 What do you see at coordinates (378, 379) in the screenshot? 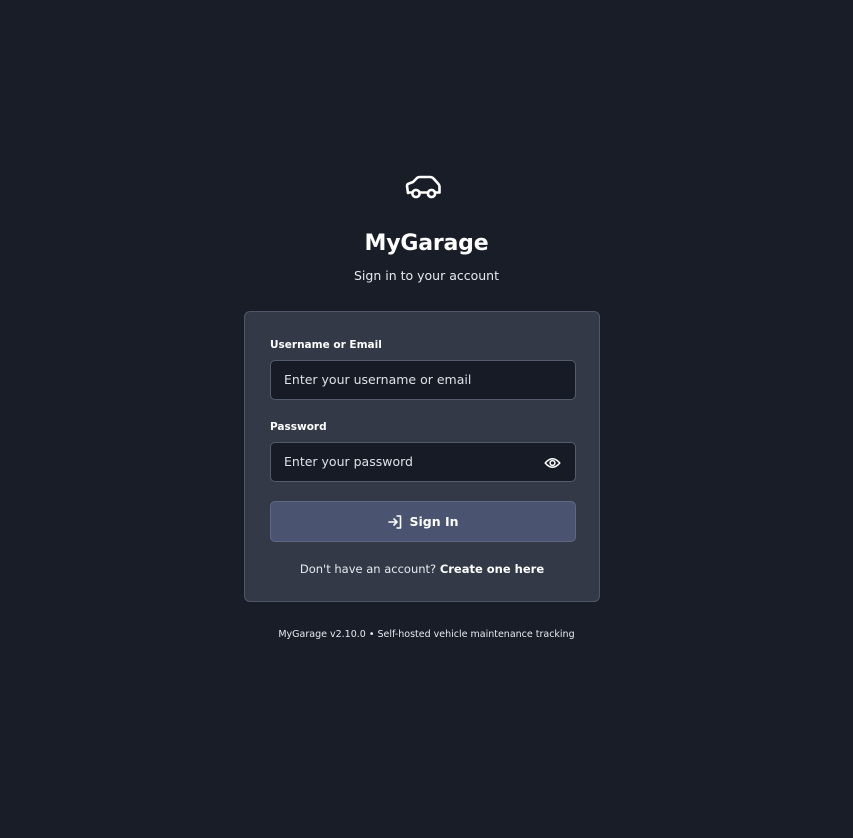
I see `username-placeholder: Enter your username or email` at bounding box center [378, 379].